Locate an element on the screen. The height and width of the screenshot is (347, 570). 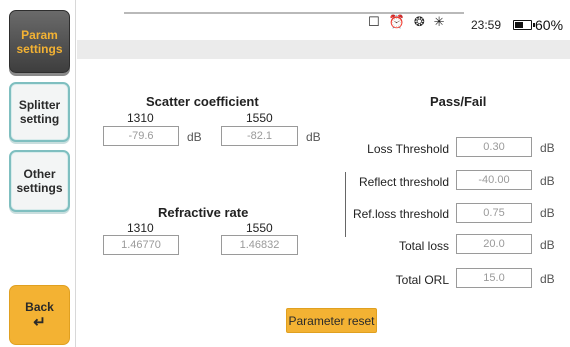
back-button: Back ↵ is located at coordinates (39, 315).